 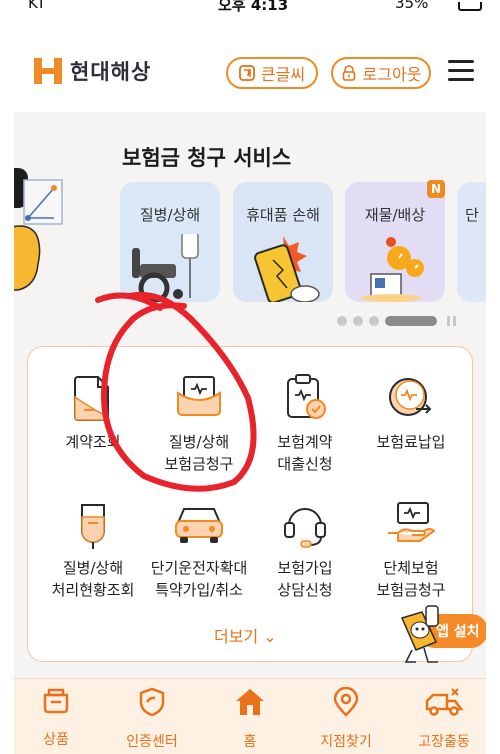 What do you see at coordinates (56, 740) in the screenshot?
I see `nav-label: 상품` at bounding box center [56, 740].